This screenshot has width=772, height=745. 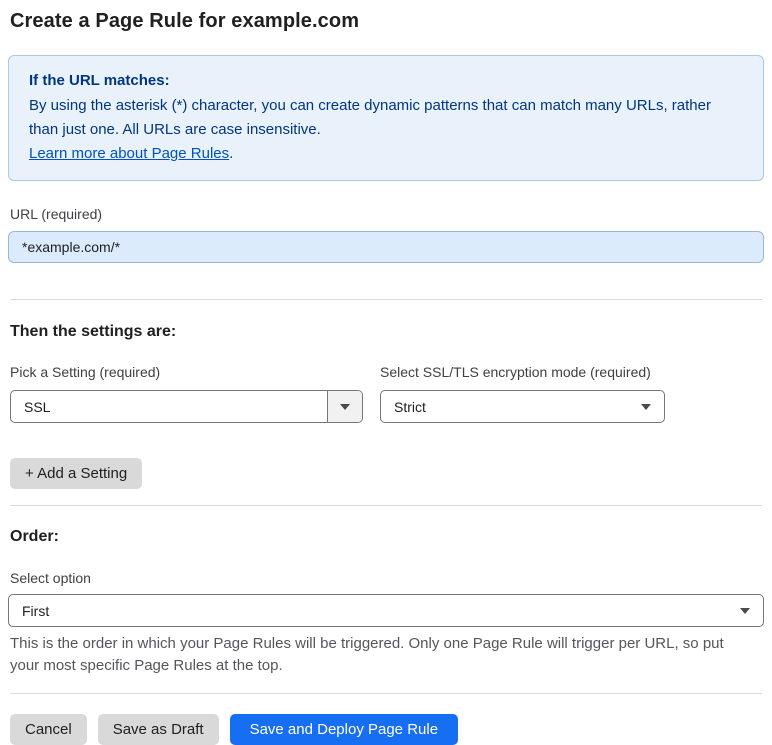 I want to click on order-select: First, so click(x=386, y=610).